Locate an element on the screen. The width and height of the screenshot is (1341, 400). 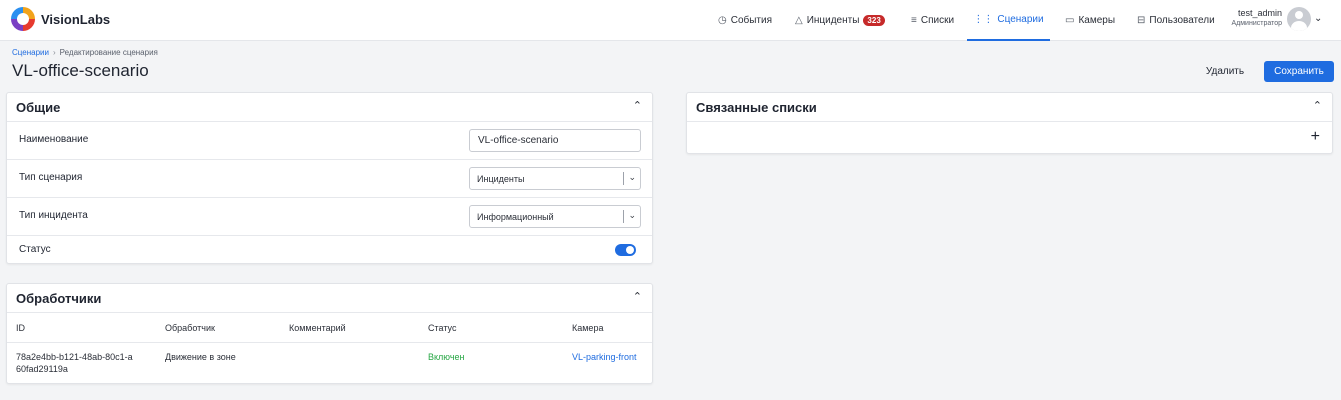
incident-type-row: Тип инцидента Информационный ⌄ is located at coordinates (329, 217).